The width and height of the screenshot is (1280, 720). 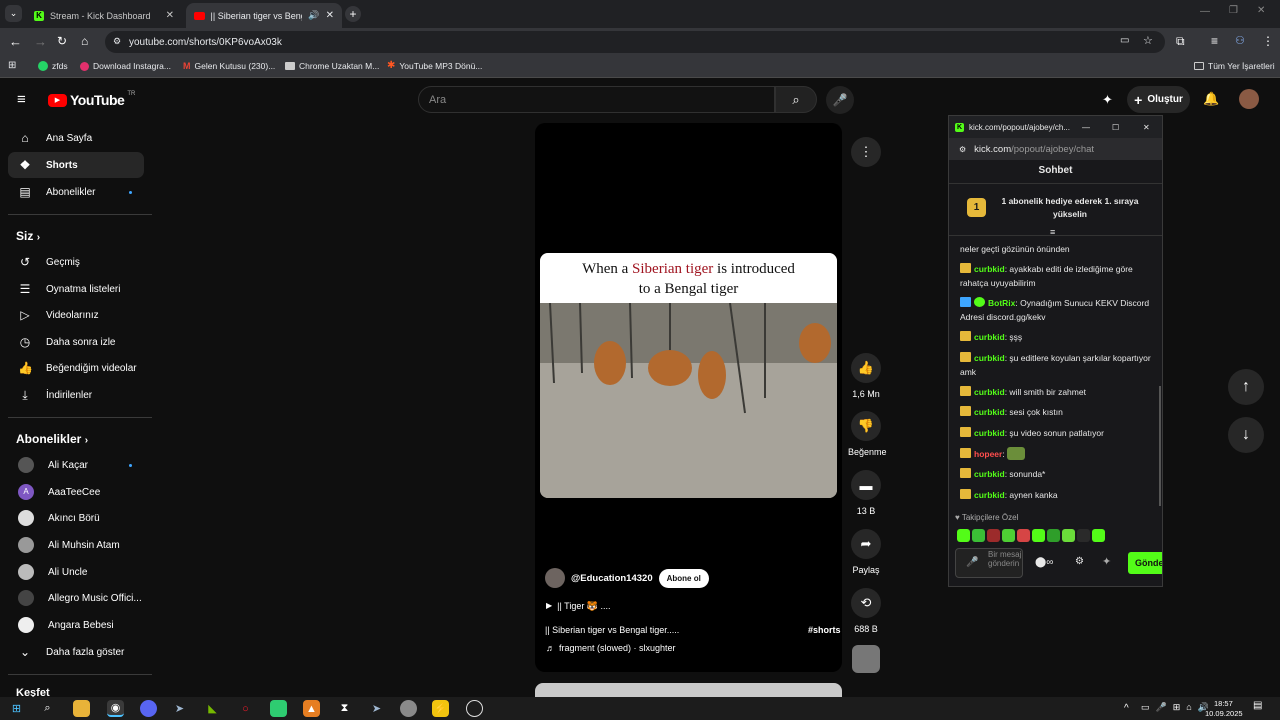 I want to click on cast-icon: ▭, so click(x=1124, y=40).